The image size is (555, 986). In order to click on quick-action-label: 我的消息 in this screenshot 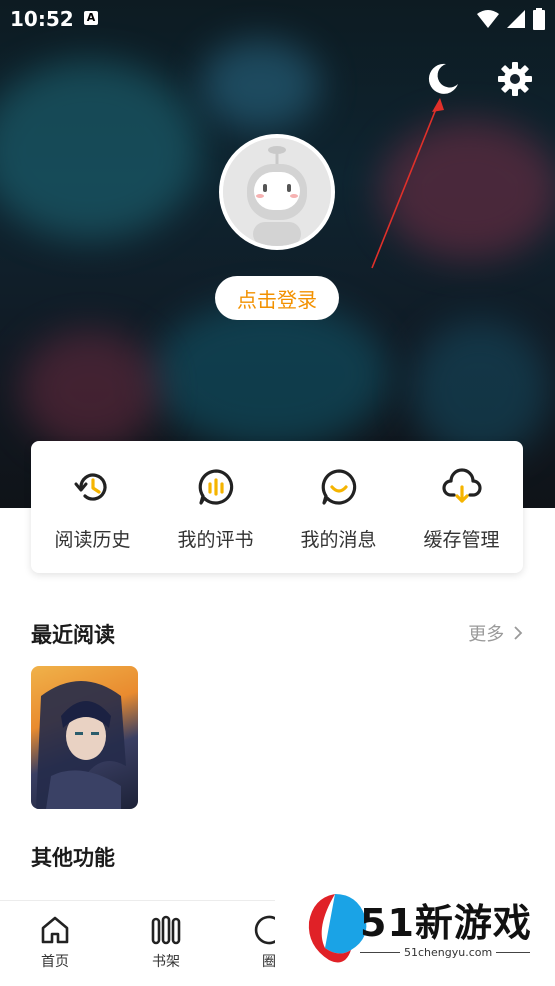, I will do `click(338, 540)`.